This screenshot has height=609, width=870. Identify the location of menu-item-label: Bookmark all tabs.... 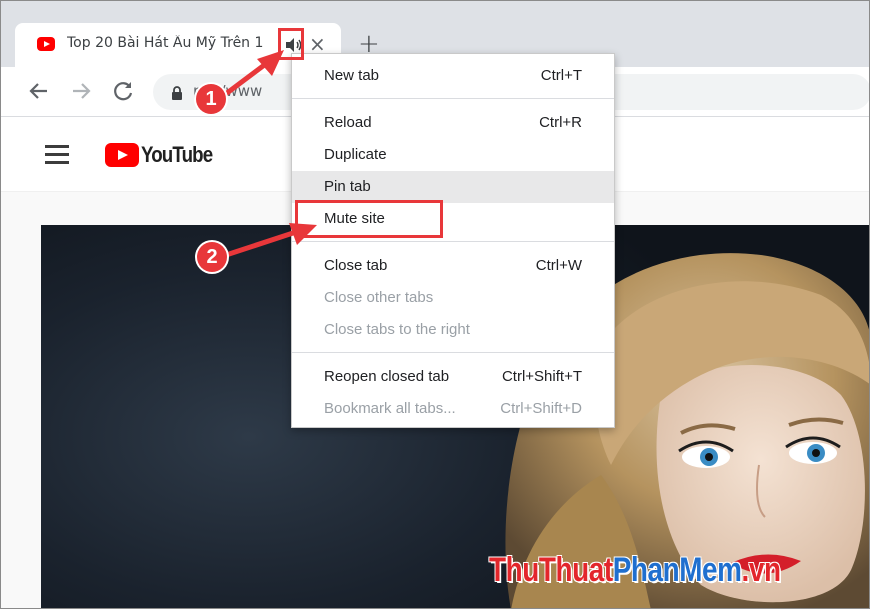
(390, 408).